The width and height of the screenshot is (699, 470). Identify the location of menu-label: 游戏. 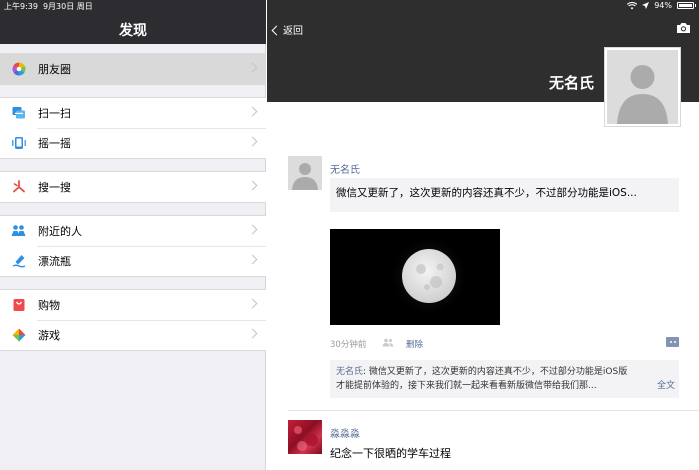
(49, 335).